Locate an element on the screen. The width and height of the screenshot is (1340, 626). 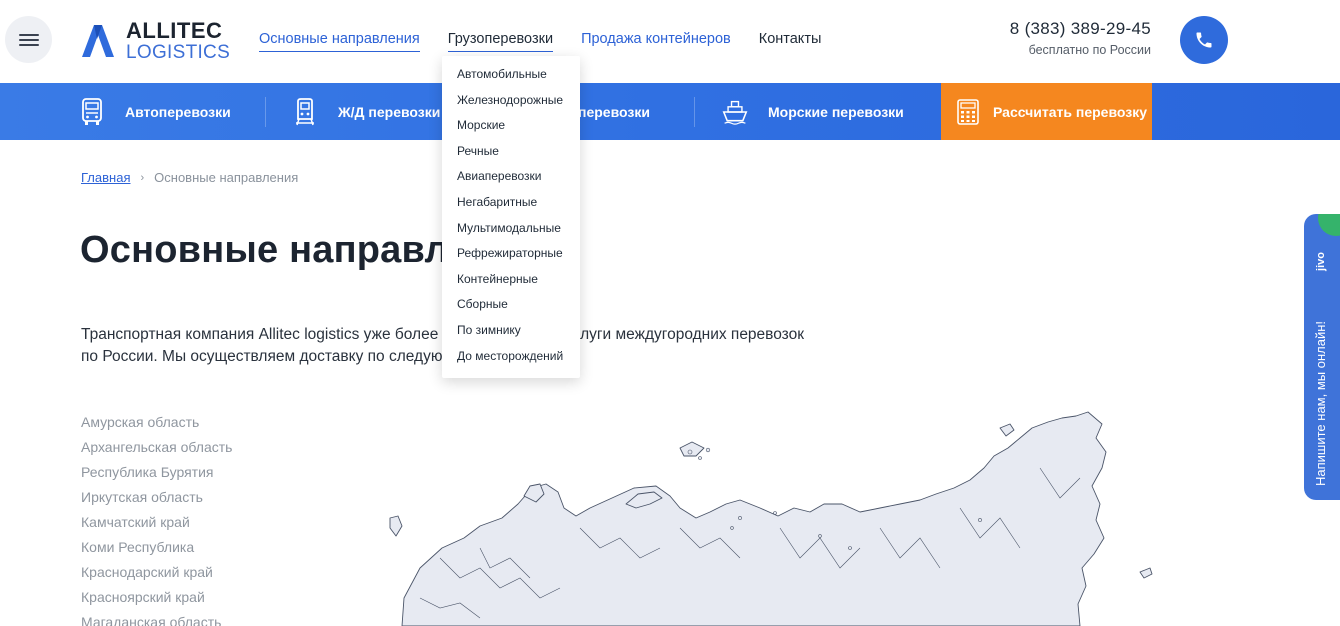
menu-toggle-button is located at coordinates (28, 39).